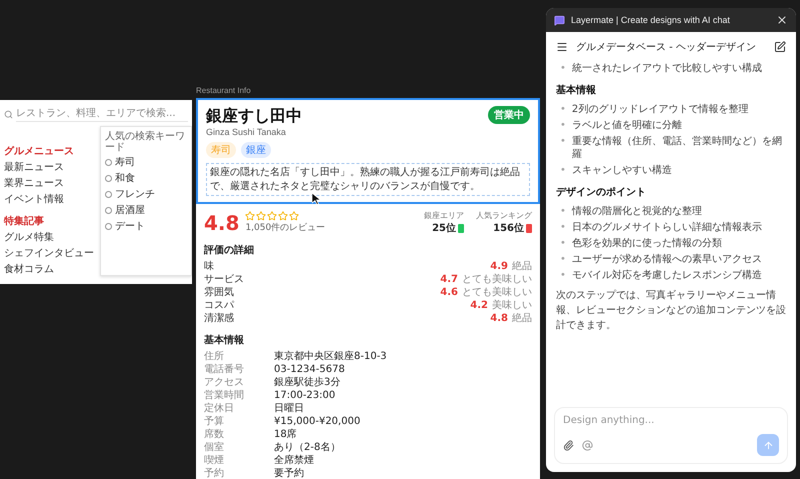 Image resolution: width=800 pixels, height=479 pixels. Describe the element at coordinates (576, 90) in the screenshot. I see `message-heading: 基本情報` at that location.